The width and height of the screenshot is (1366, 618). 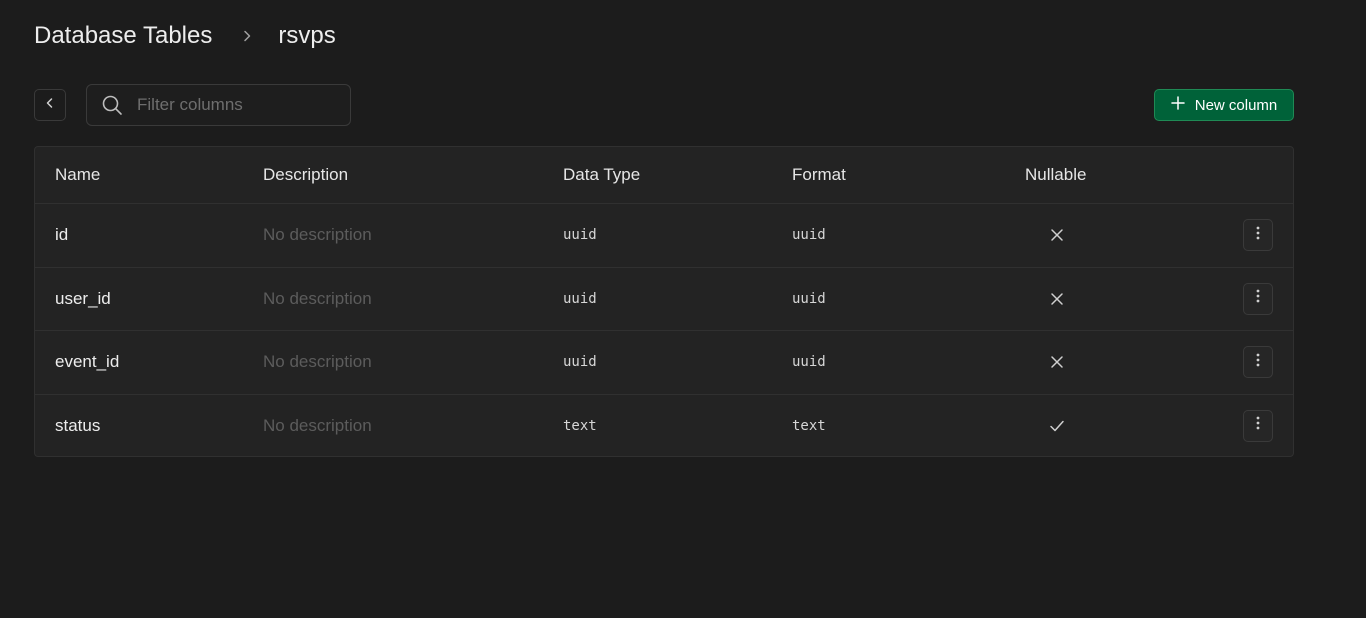 I want to click on filter-columns-input, so click(x=237, y=105).